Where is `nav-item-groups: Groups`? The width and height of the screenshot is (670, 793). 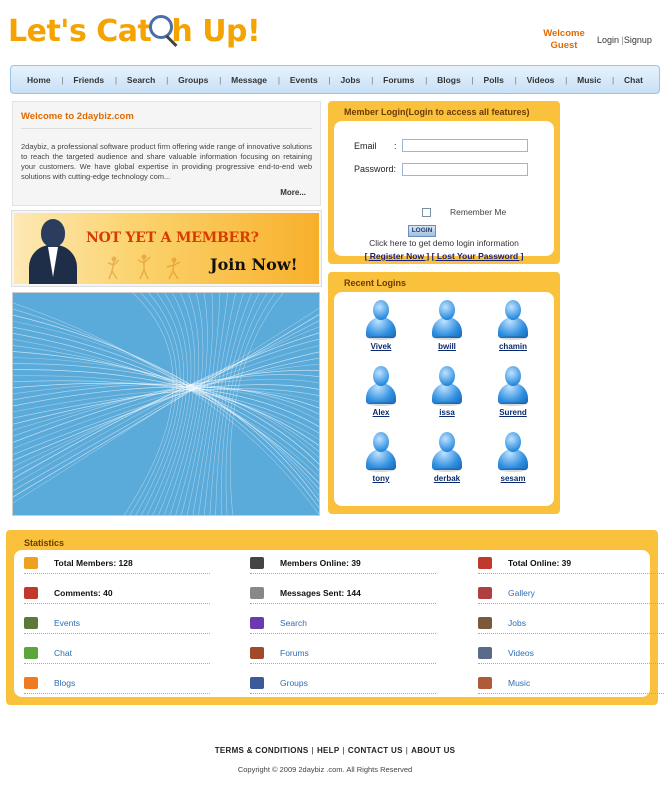
nav-item-groups: Groups is located at coordinates (192, 80).